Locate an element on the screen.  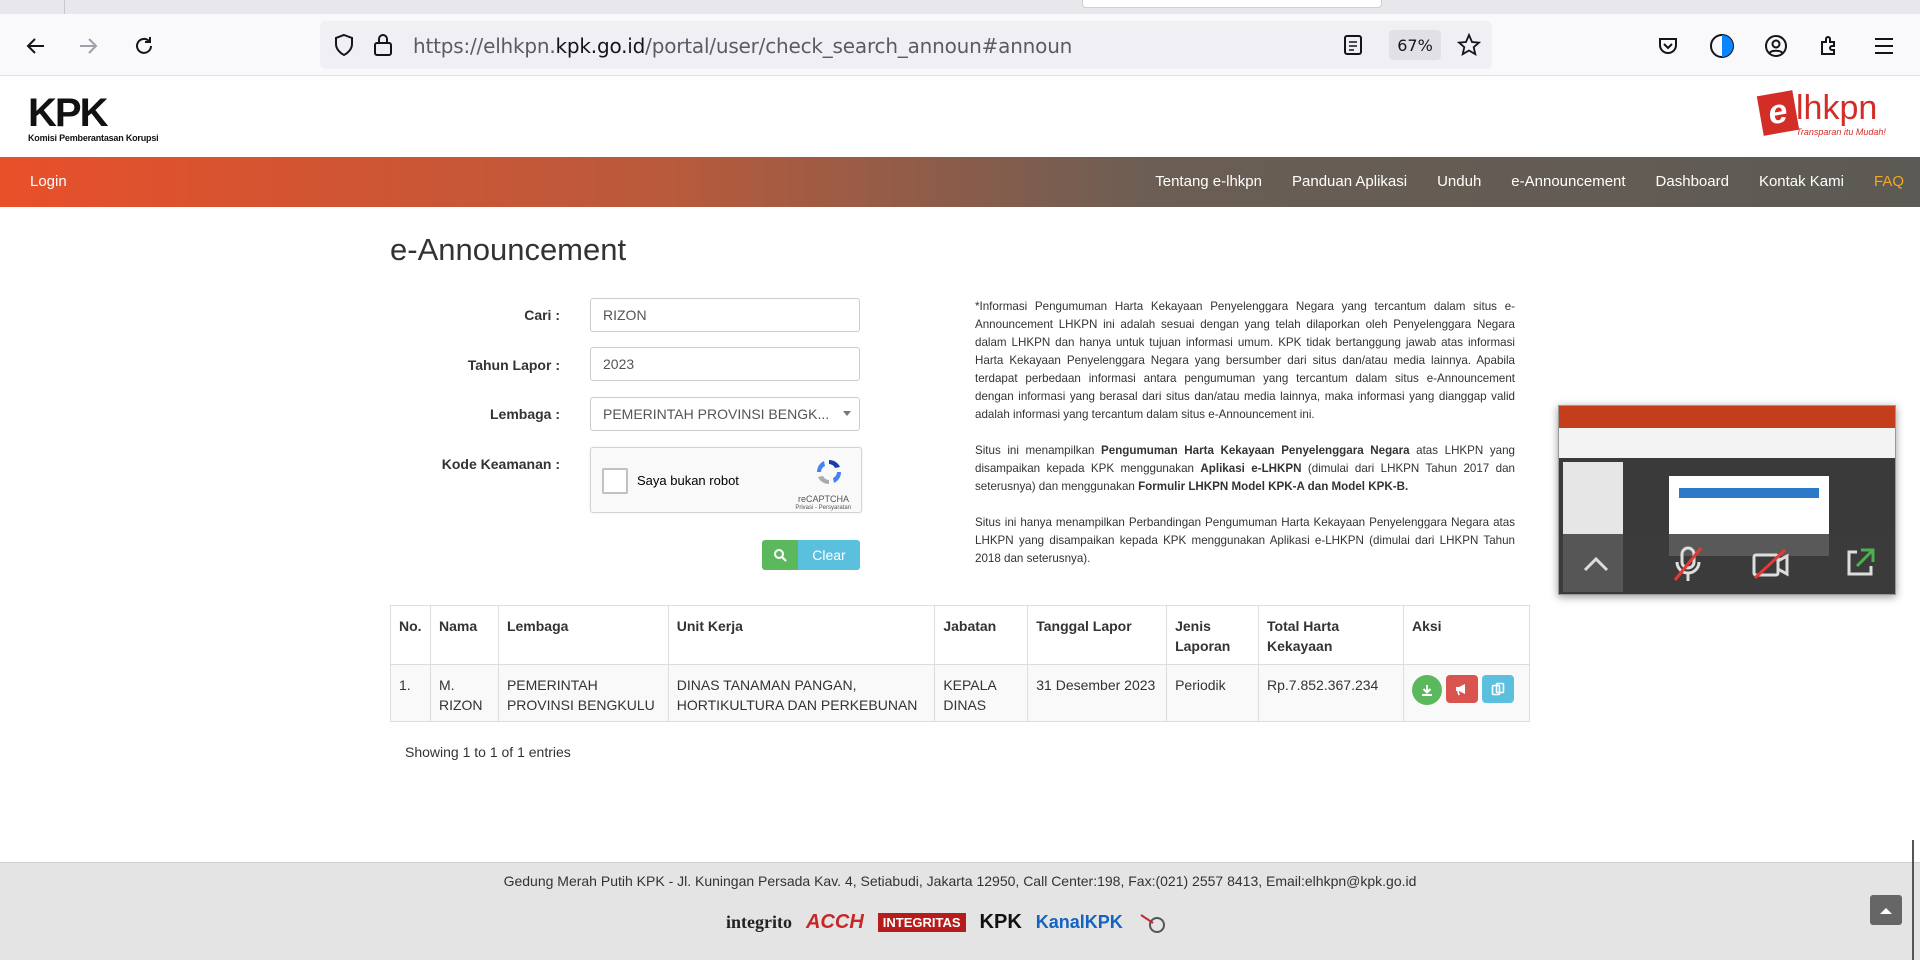
lock-icon is located at coordinates (383, 47).